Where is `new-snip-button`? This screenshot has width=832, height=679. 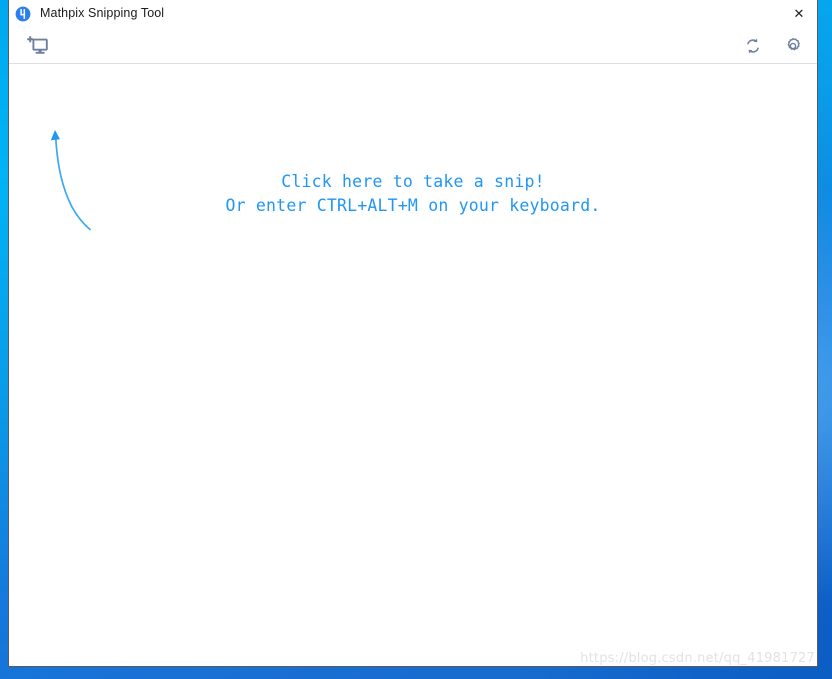
new-snip-button is located at coordinates (37, 46).